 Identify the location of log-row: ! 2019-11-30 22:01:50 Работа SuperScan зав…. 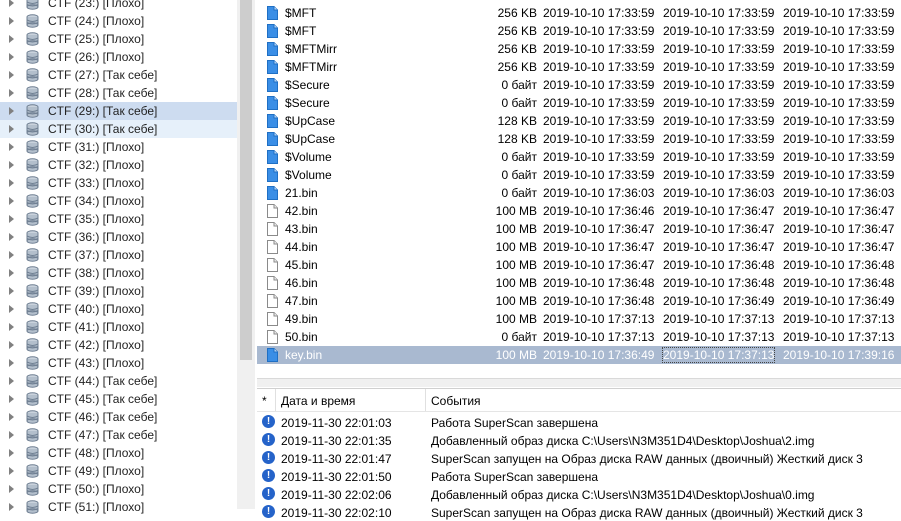
(579, 476).